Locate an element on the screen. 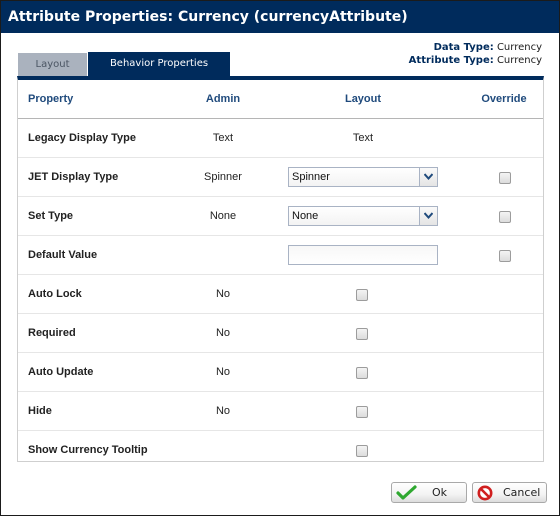  admin-value: Spinner is located at coordinates (223, 177).